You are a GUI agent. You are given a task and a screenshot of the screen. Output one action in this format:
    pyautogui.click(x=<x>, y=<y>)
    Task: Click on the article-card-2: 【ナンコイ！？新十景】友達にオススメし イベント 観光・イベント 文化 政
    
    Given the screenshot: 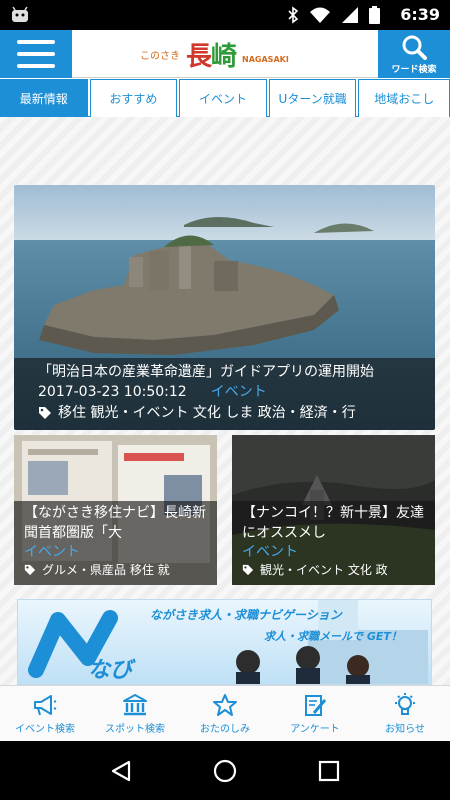 What is the action you would take?
    pyautogui.click(x=333, y=510)
    